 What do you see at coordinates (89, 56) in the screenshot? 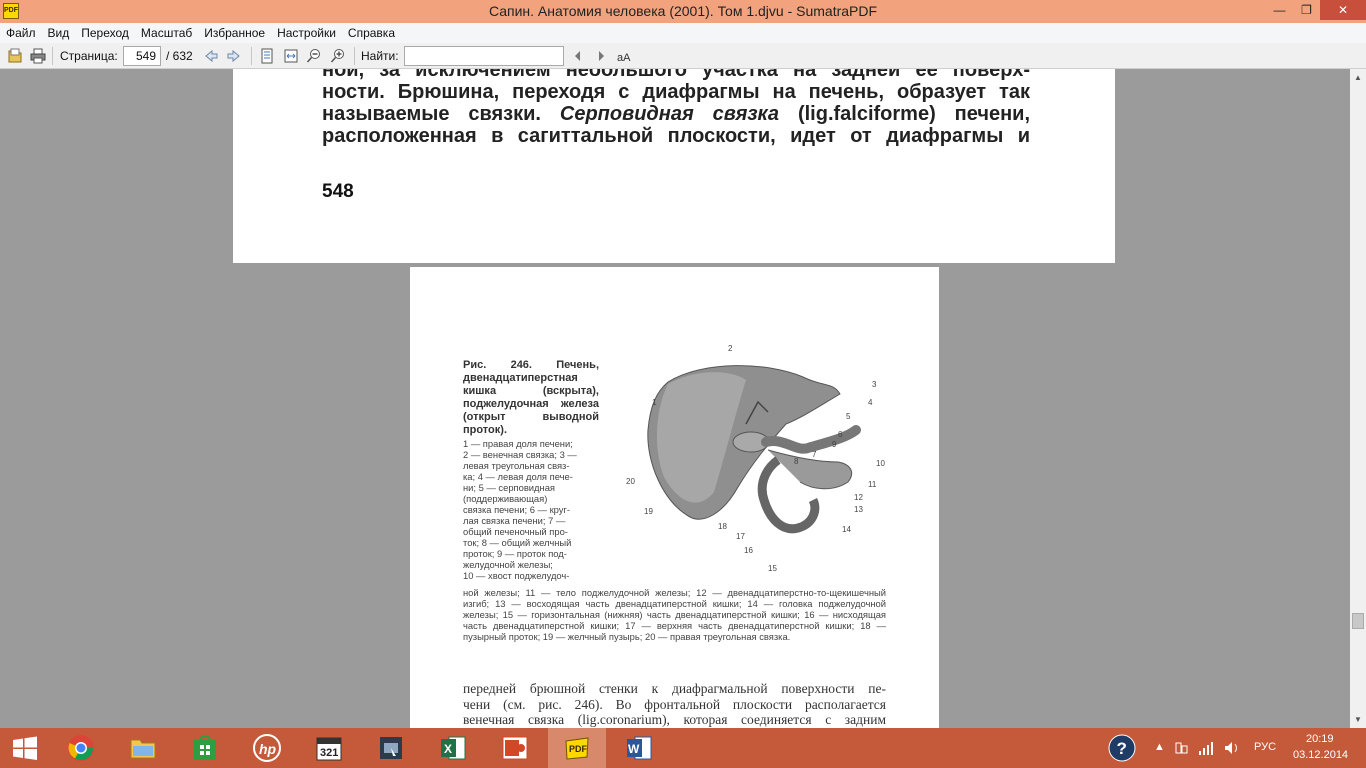
I see `page-label: Страница:` at bounding box center [89, 56].